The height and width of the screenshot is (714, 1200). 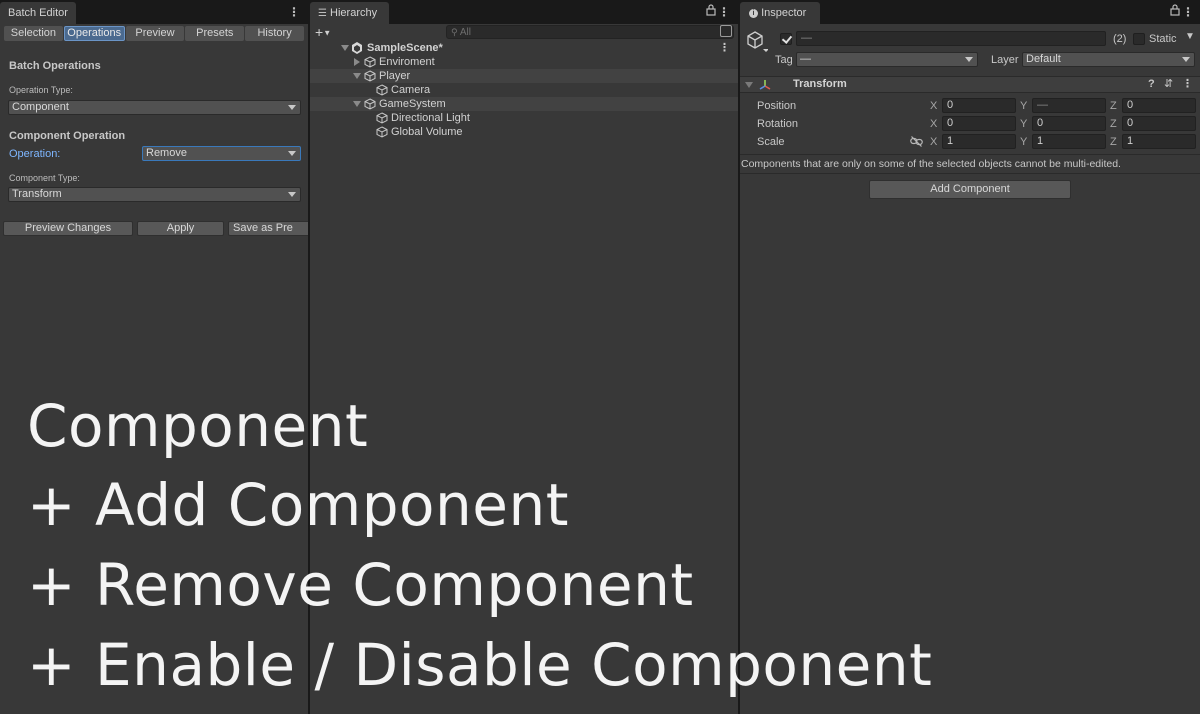 What do you see at coordinates (757, 42) in the screenshot?
I see `gameobject-icon` at bounding box center [757, 42].